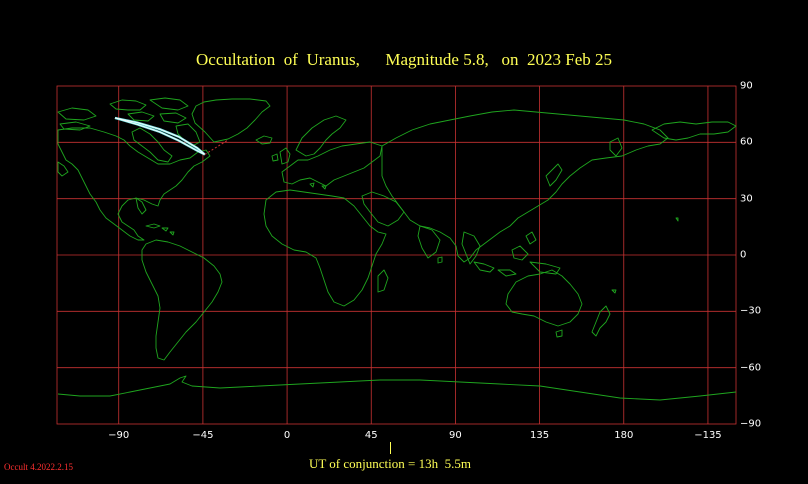 Image resolution: width=808 pixels, height=484 pixels. I want to click on x-tick-label: −135, so click(708, 435).